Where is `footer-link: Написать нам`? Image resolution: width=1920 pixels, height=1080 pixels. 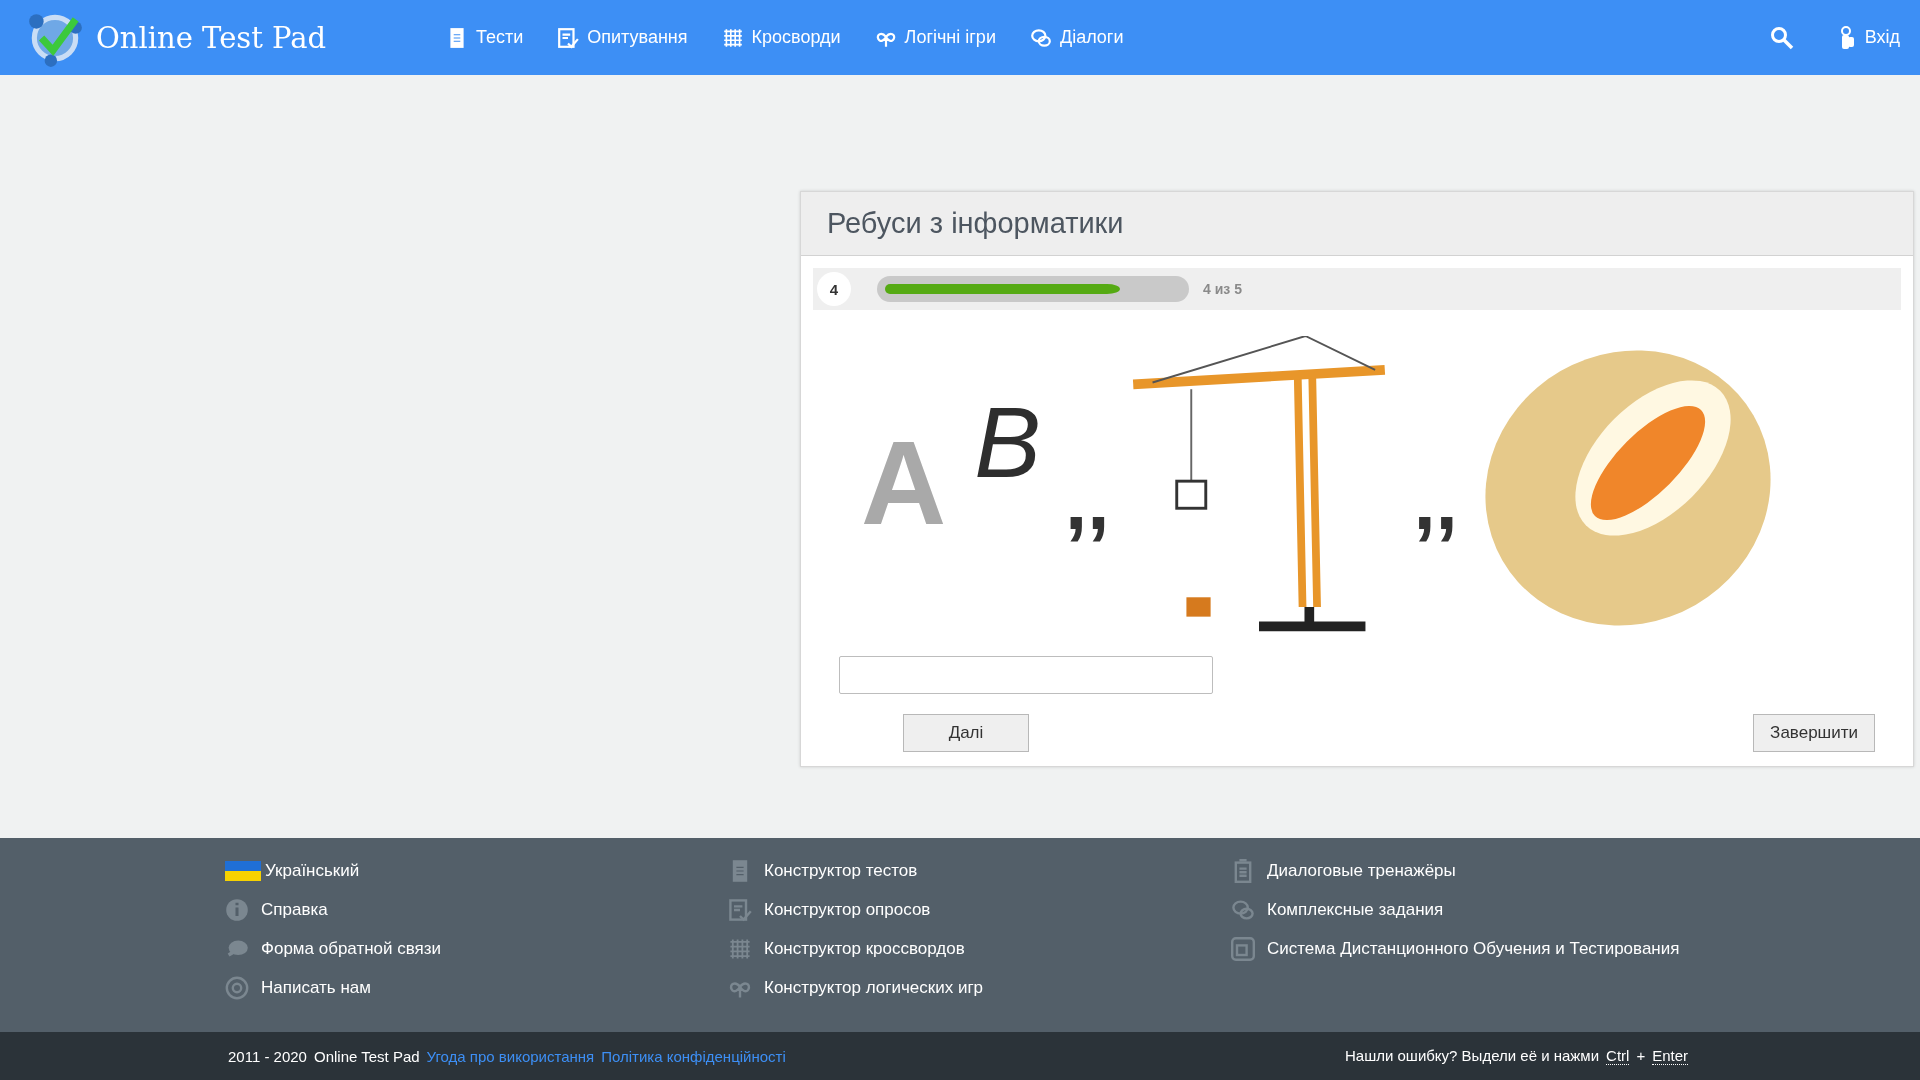
footer-link: Написать нам is located at coordinates (476, 988).